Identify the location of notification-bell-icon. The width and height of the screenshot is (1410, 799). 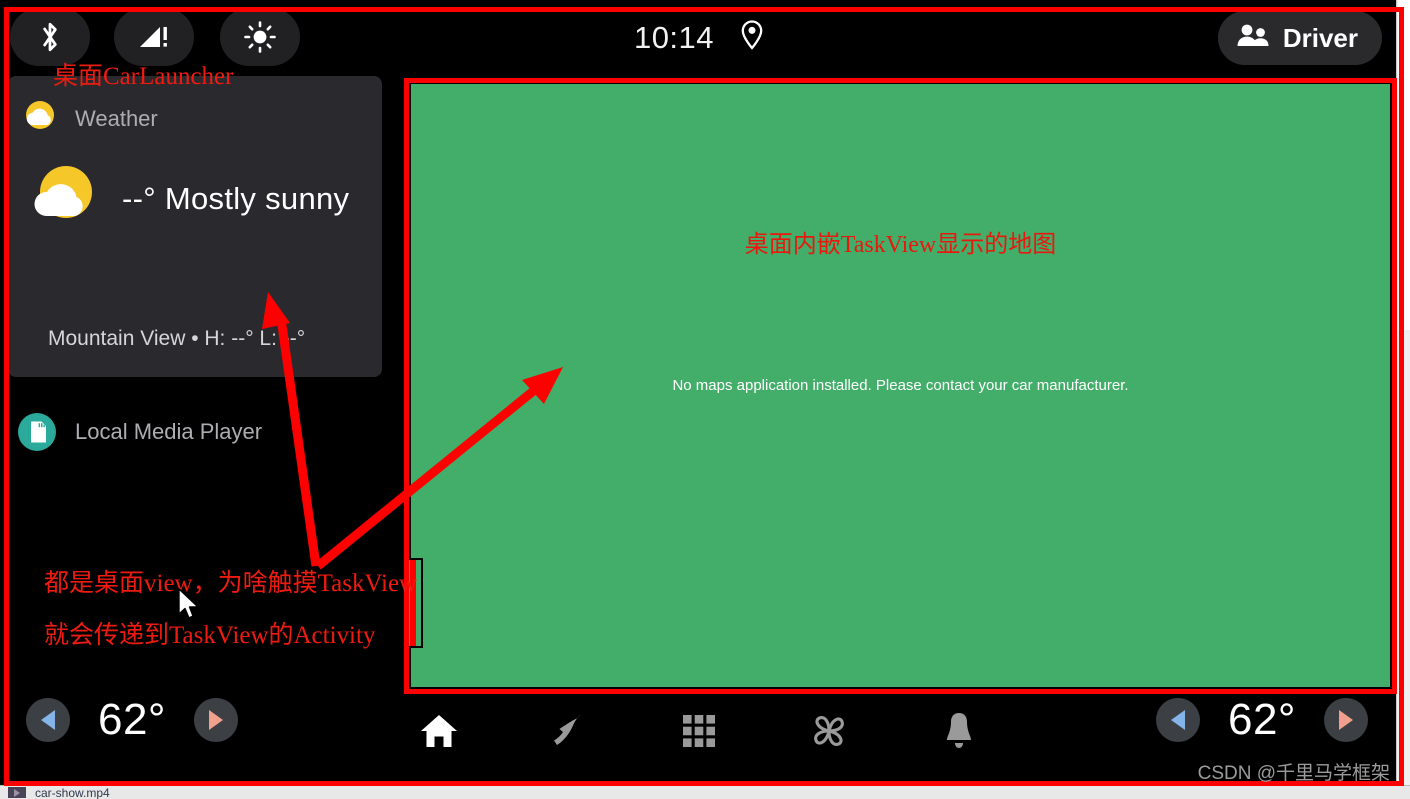
(959, 733).